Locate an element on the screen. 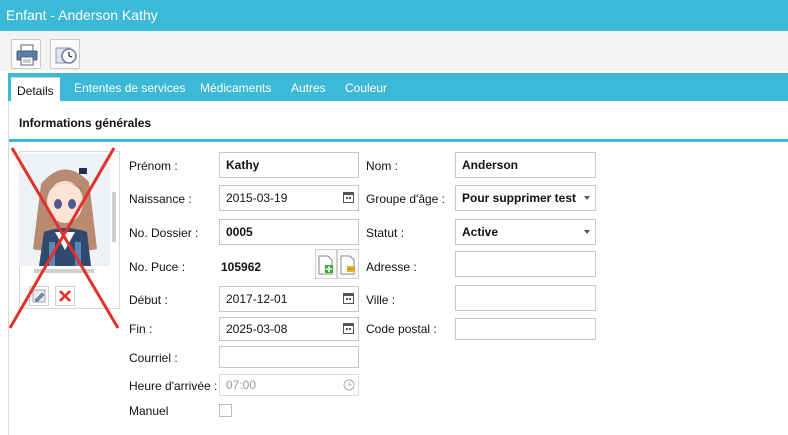 Image resolution: width=788 pixels, height=435 pixels. printer-icon is located at coordinates (27, 55).